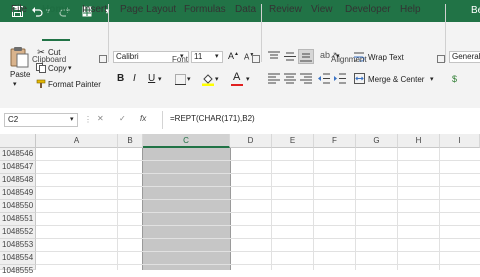  What do you see at coordinates (57, 68) in the screenshot?
I see `copy-button: Copy` at bounding box center [57, 68].